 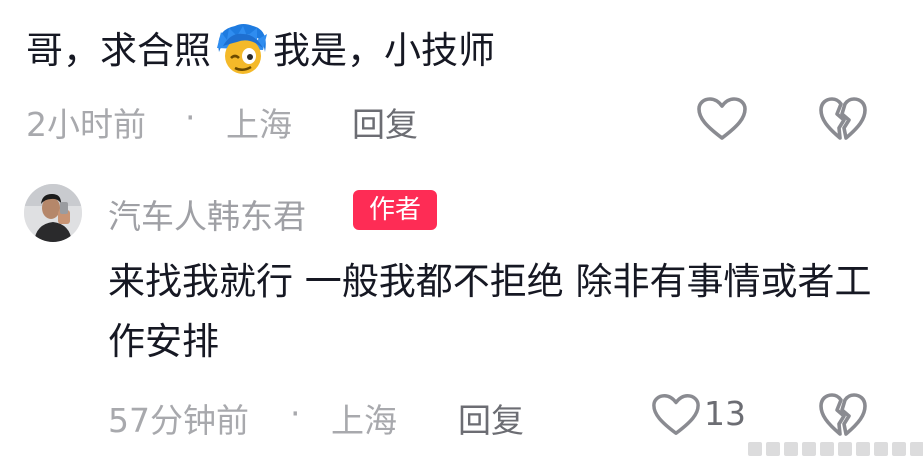 I want to click on watermark-dots, so click(x=835, y=449).